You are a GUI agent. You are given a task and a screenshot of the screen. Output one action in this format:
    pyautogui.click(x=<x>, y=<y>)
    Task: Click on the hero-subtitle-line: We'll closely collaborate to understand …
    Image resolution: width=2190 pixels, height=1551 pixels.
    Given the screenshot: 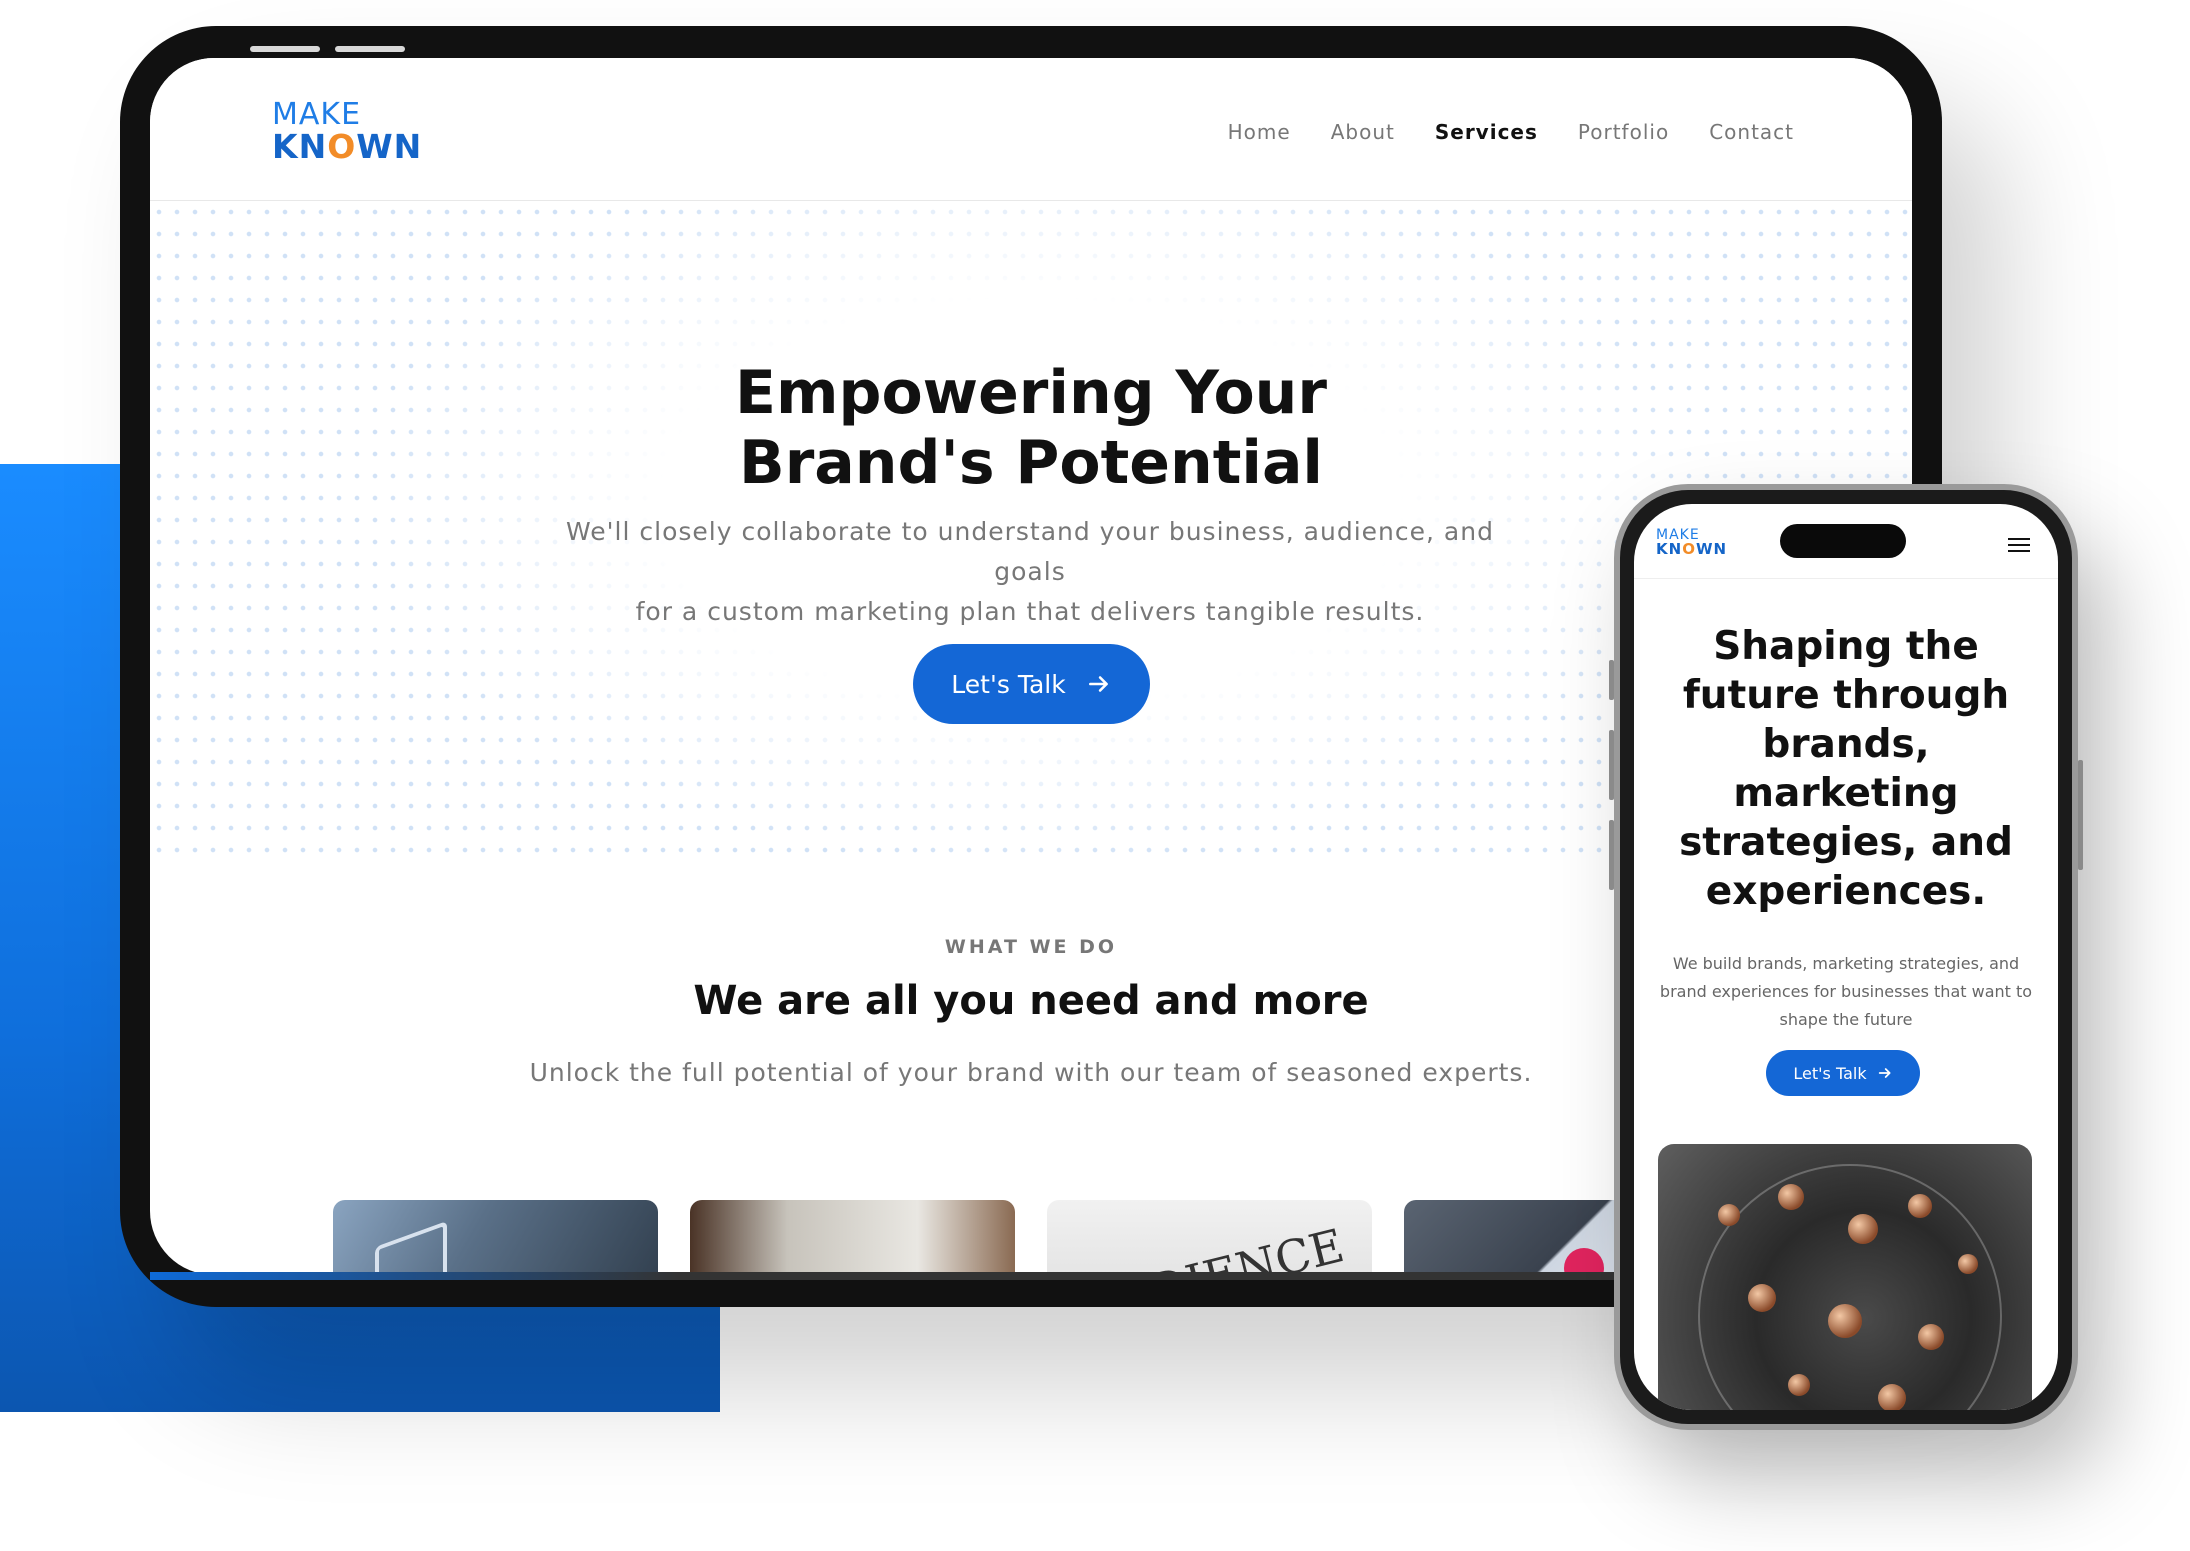 What is the action you would take?
    pyautogui.click(x=1030, y=551)
    